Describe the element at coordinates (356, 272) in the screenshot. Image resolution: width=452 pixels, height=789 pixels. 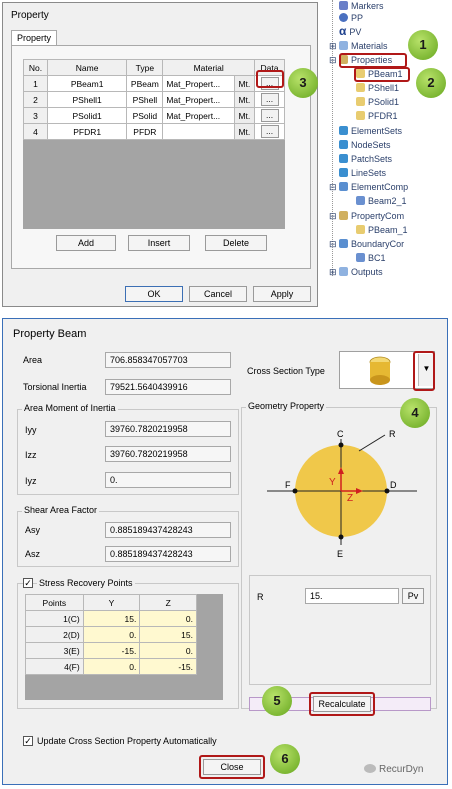
I see `tree-item-outputs: ⊞ Outputs` at that location.